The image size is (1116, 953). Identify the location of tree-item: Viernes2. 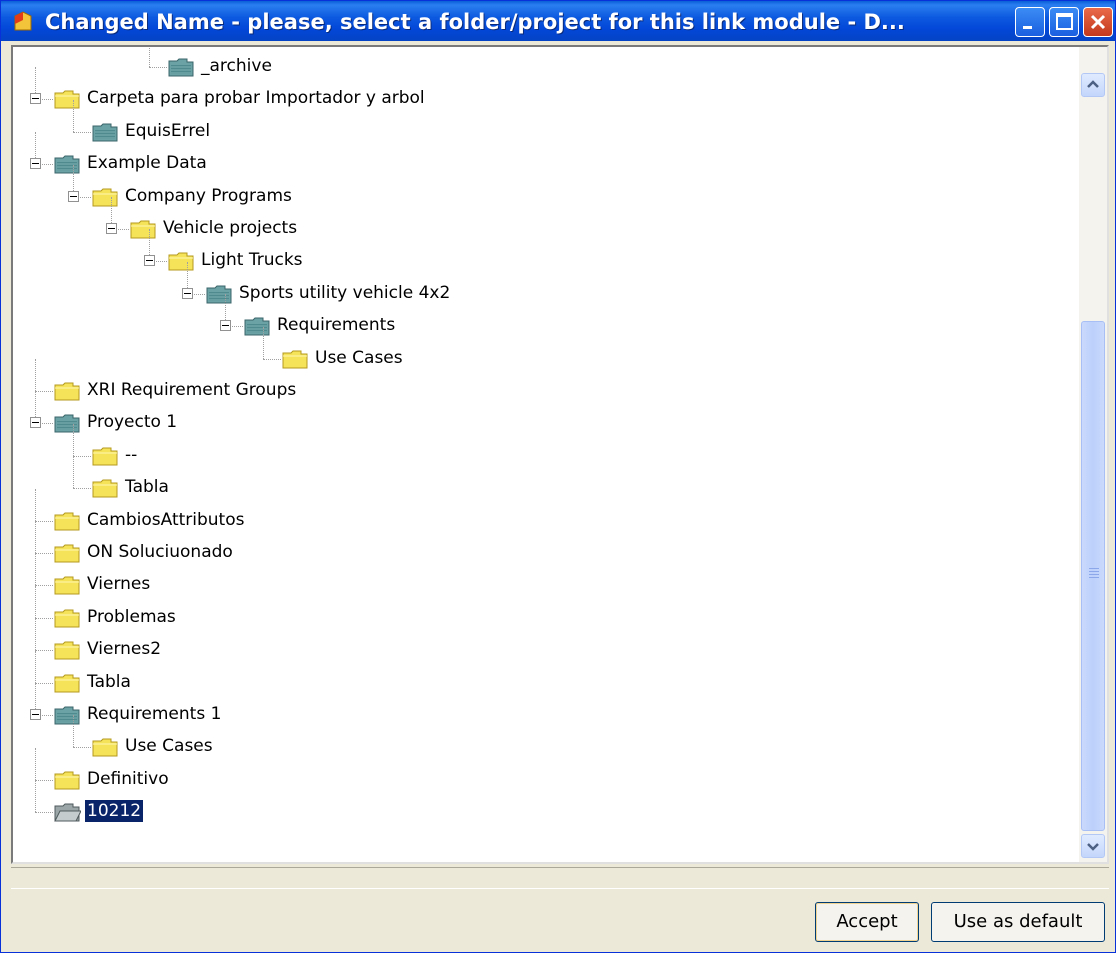
(543, 641).